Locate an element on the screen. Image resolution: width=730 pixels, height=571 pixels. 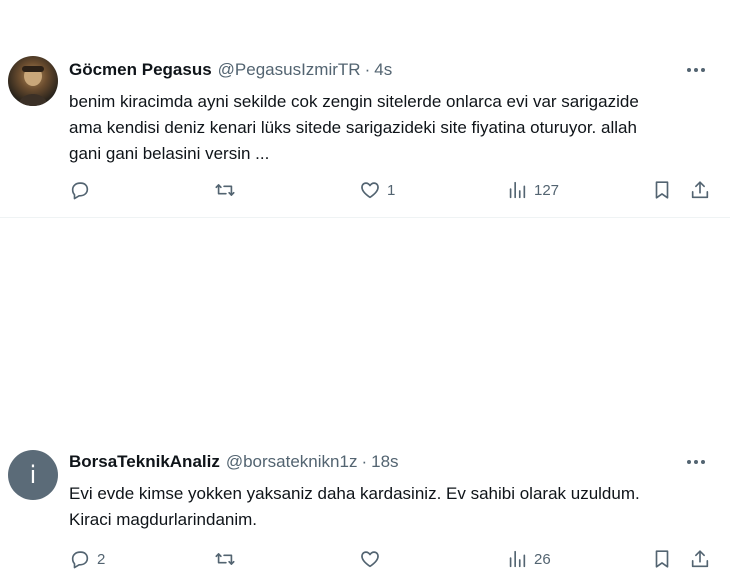
user-handle: @PegasusIzmirTR is located at coordinates (289, 70).